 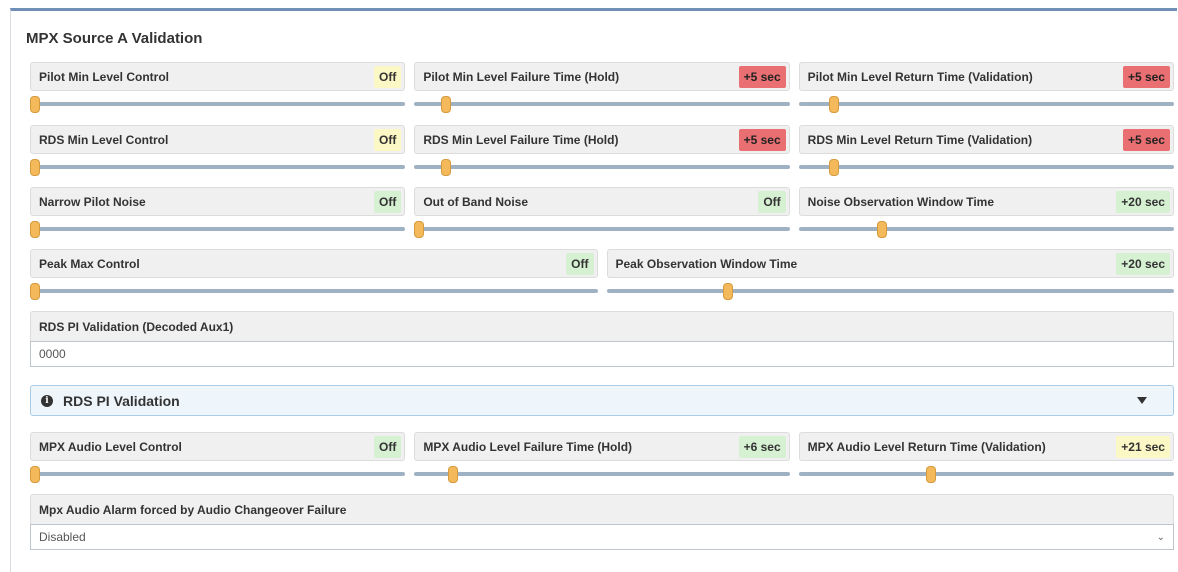 I want to click on control-header: Noise Observation Window Time +20 sec, so click(x=986, y=201).